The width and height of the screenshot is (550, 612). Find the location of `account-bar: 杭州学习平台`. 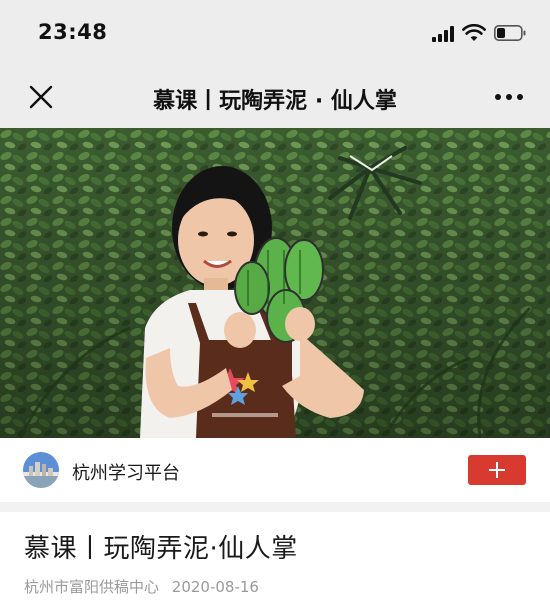

account-bar: 杭州学习平台 is located at coordinates (275, 470).